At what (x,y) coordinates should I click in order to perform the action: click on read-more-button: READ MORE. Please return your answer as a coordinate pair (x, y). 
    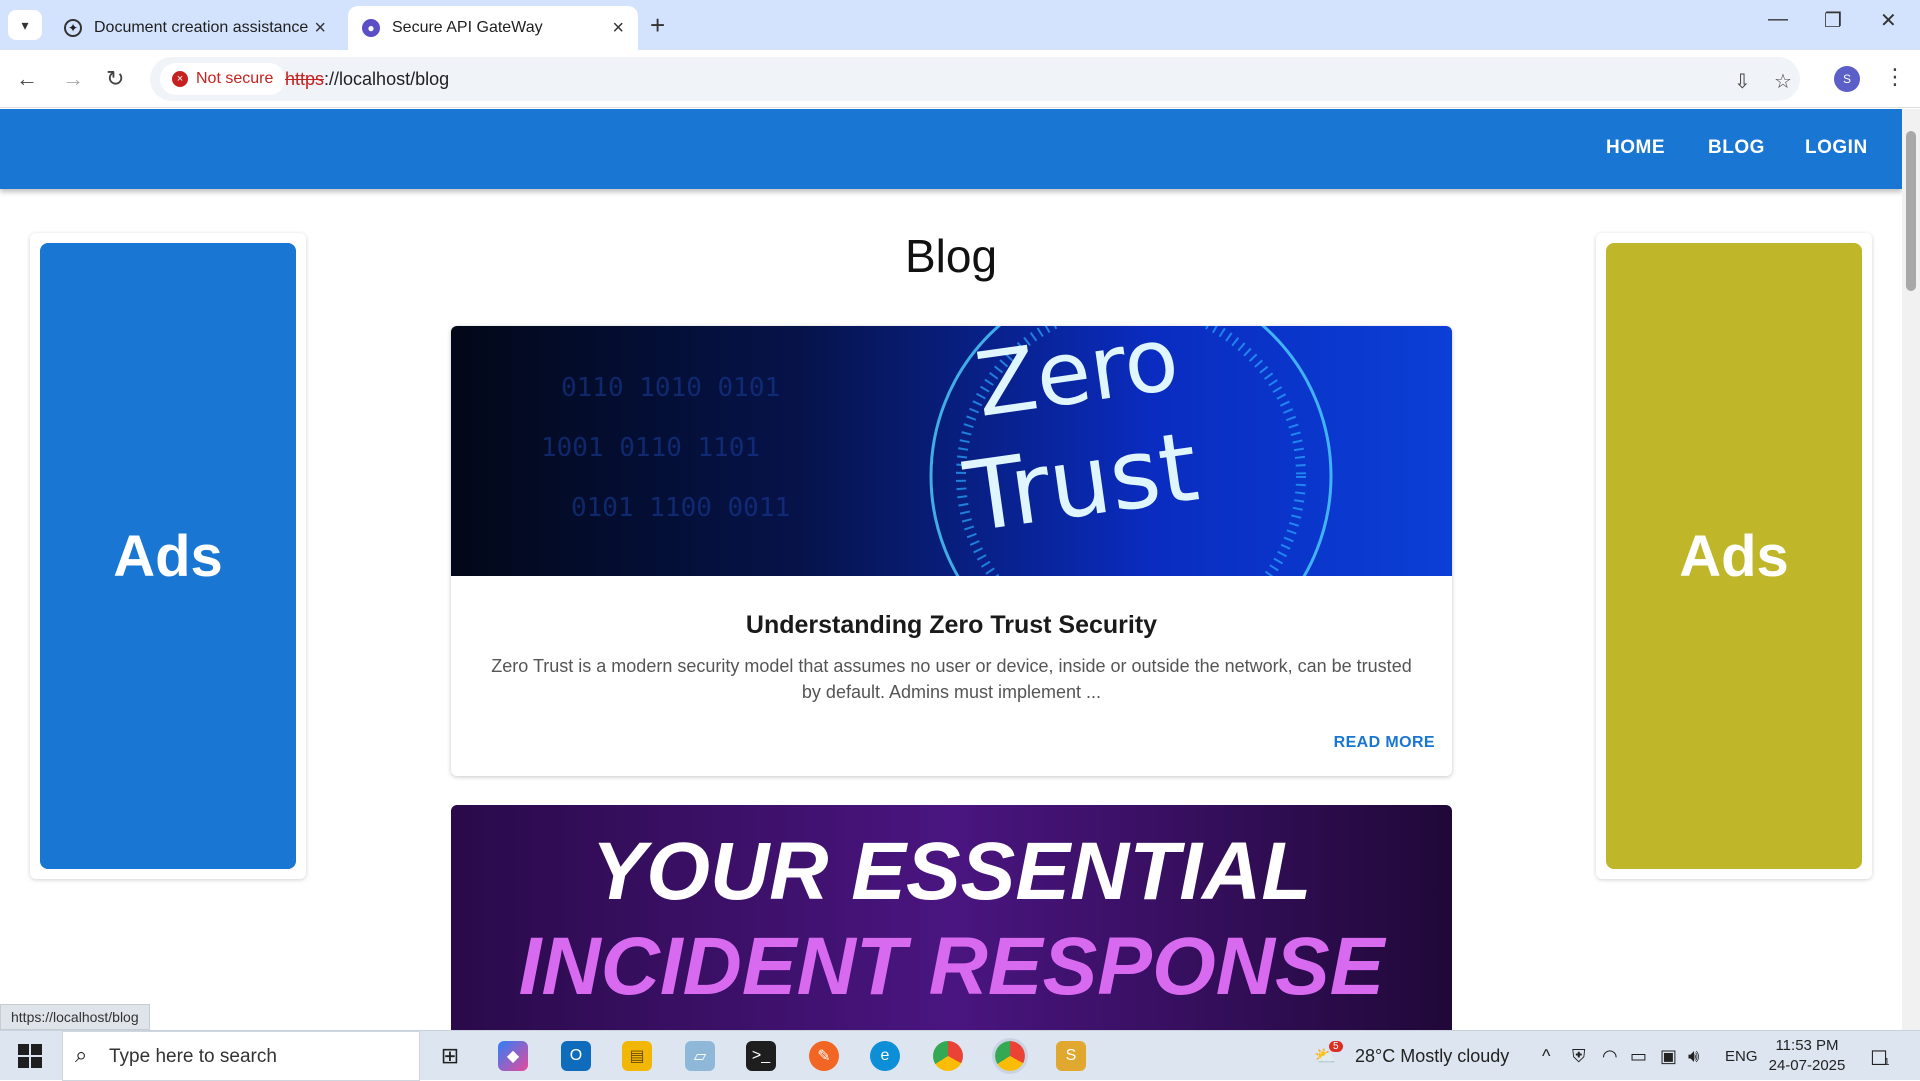
    Looking at the image, I should click on (1384, 743).